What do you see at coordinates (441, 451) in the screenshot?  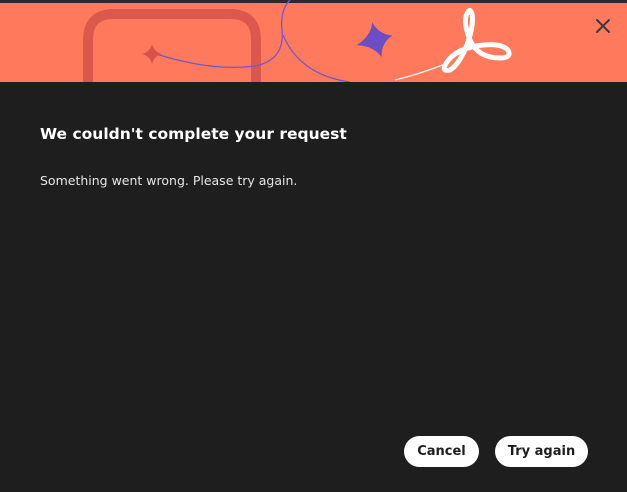 I see `cancel-button: Cancel` at bounding box center [441, 451].